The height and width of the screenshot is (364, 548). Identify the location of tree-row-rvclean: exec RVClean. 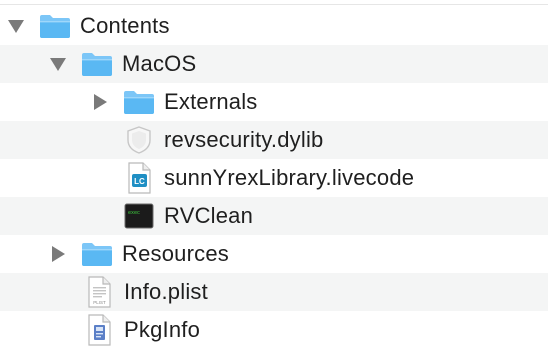
(274, 216).